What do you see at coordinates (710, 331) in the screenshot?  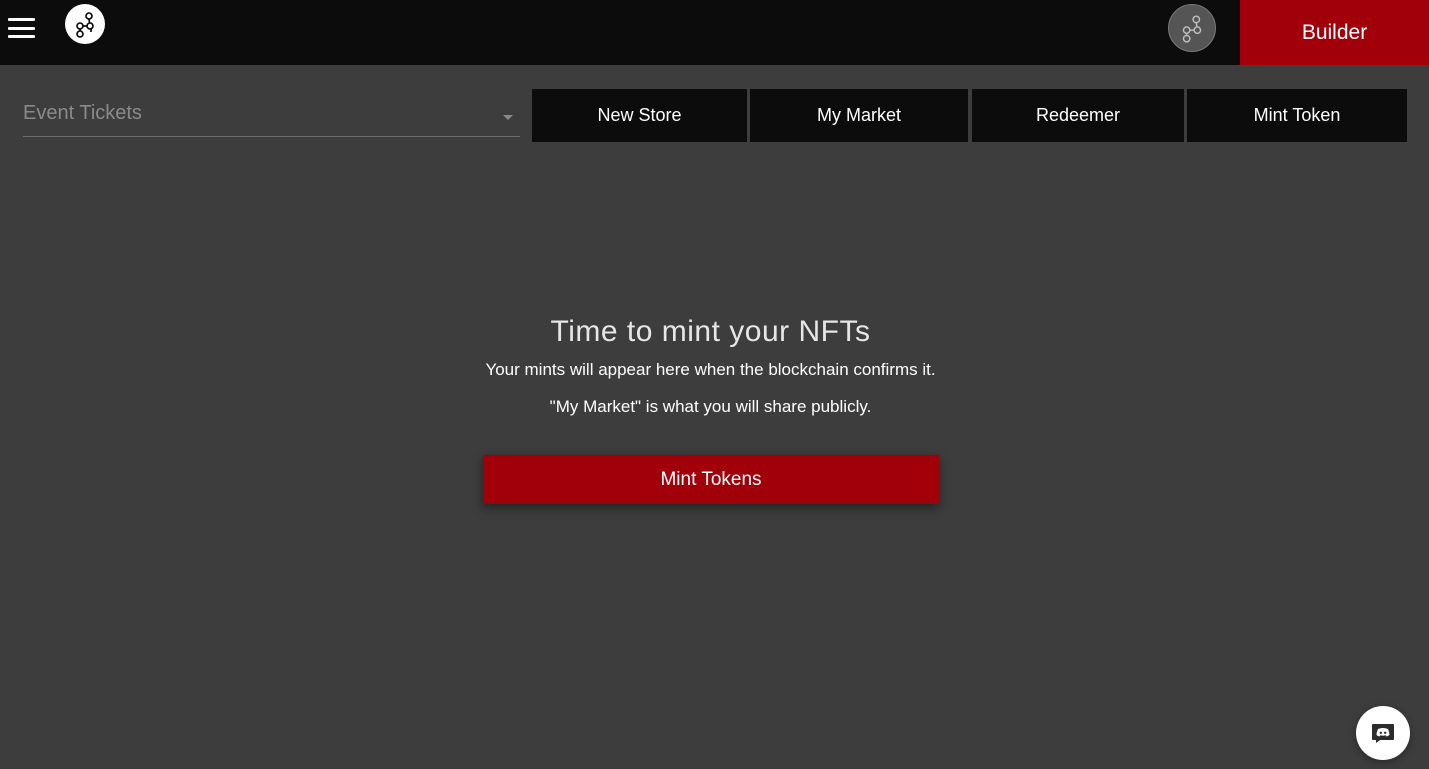 I see `empty-state-title: Time to mint your NFTs` at bounding box center [710, 331].